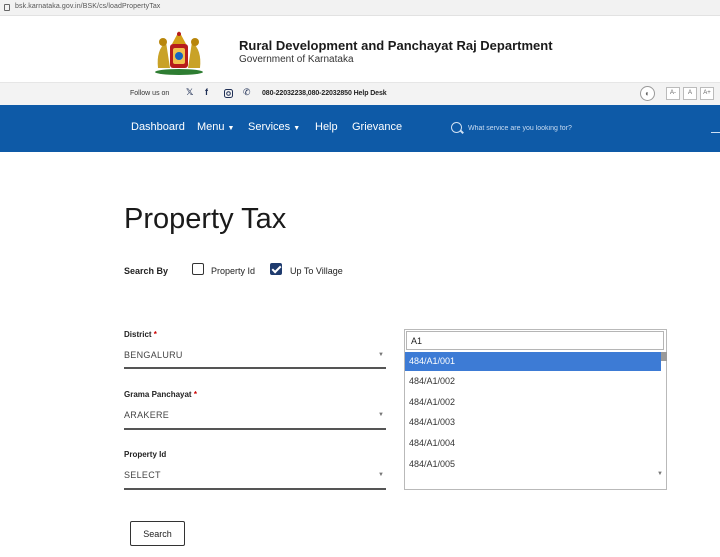 The image size is (720, 557). I want to click on nav-label: Grievance, so click(377, 127).